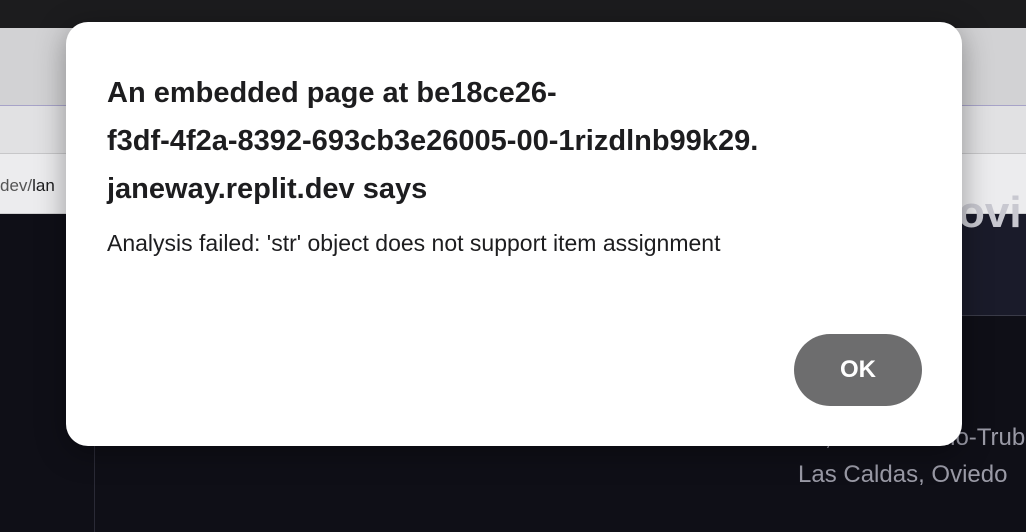 This screenshot has height=532, width=1026. Describe the element at coordinates (990, 212) in the screenshot. I see `banner-heading-fragment: ovi` at that location.